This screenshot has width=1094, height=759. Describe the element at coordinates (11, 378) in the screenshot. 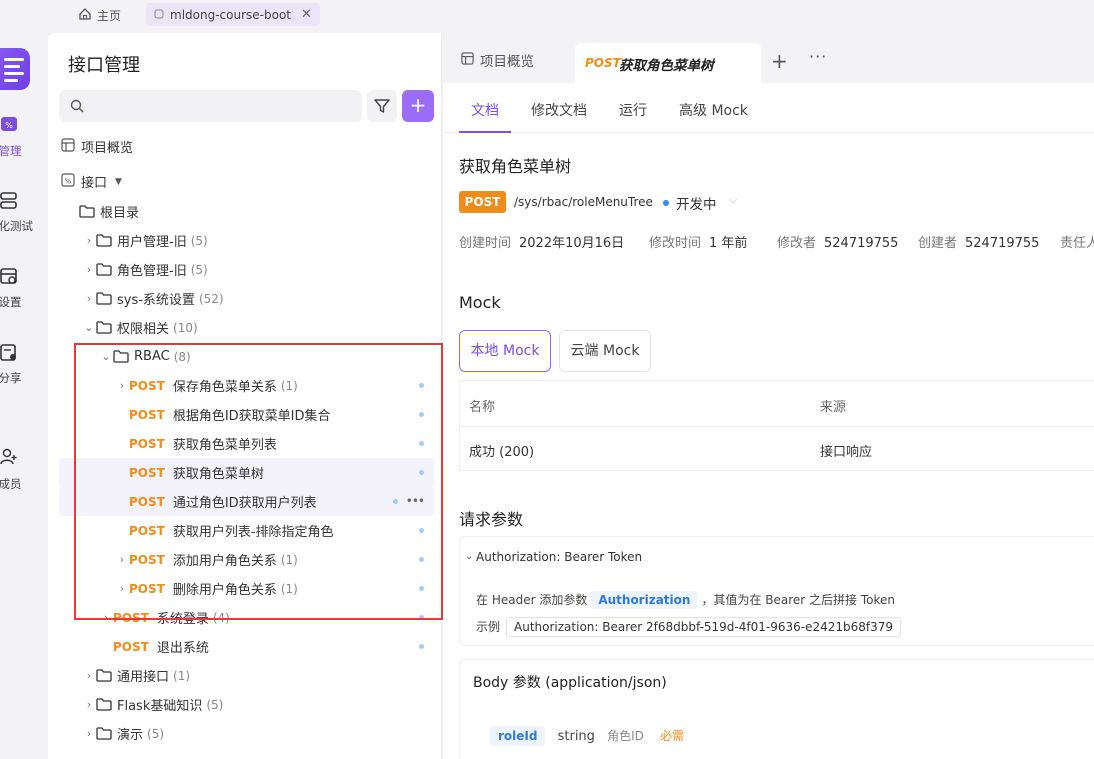

I see `rail-label: 线分享` at that location.